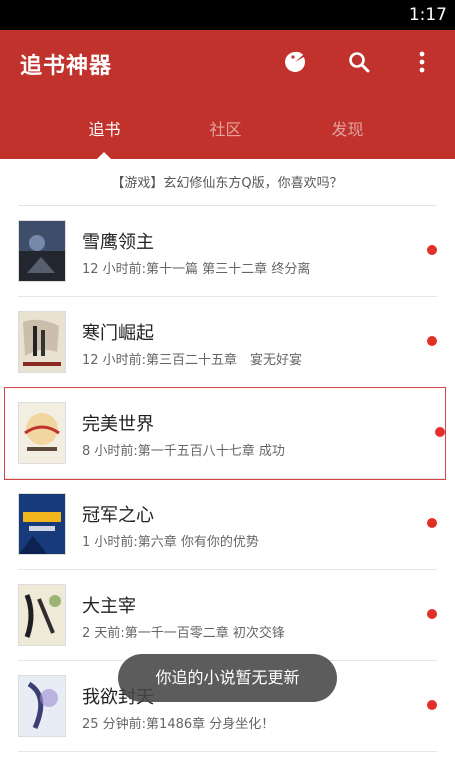  Describe the element at coordinates (227, 342) in the screenshot. I see `list-item: 寒门崛起 12 小时前:第三百二十五章 宴无好宴` at that location.